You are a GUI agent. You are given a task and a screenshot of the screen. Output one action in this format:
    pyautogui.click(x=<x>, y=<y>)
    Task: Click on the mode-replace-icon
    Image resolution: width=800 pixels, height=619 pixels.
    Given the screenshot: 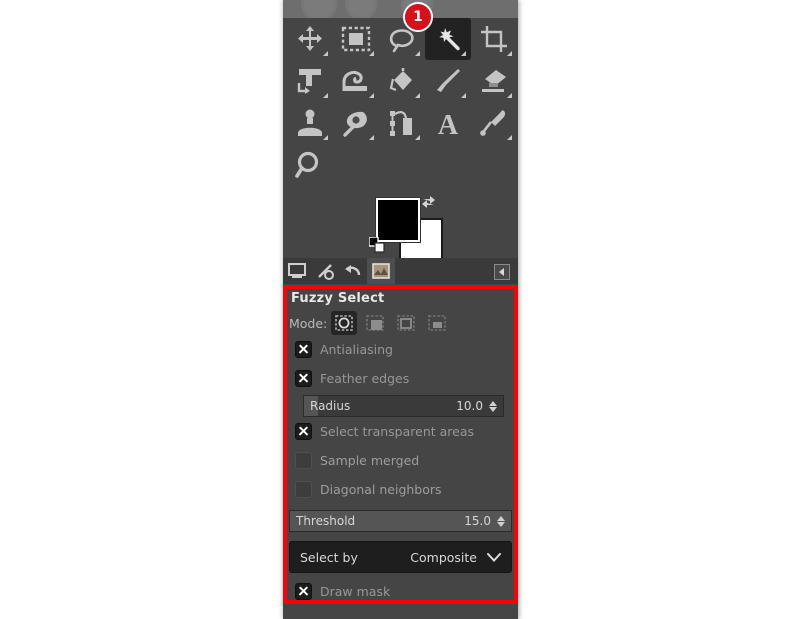 What is the action you would take?
    pyautogui.click(x=344, y=323)
    